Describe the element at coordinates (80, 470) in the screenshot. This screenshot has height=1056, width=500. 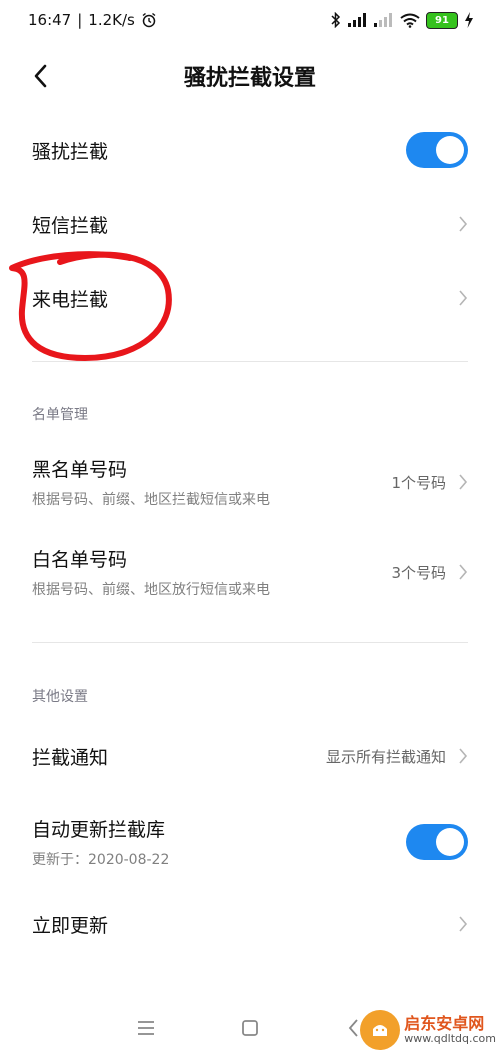
I see `blacklist-title: 黑名单号码` at that location.